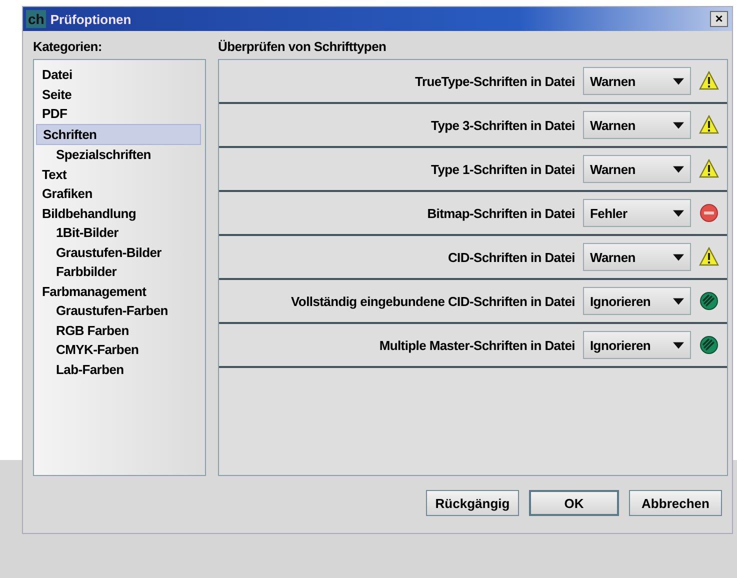  What do you see at coordinates (675, 503) in the screenshot?
I see `dialog-button: Abbrechen` at bounding box center [675, 503].